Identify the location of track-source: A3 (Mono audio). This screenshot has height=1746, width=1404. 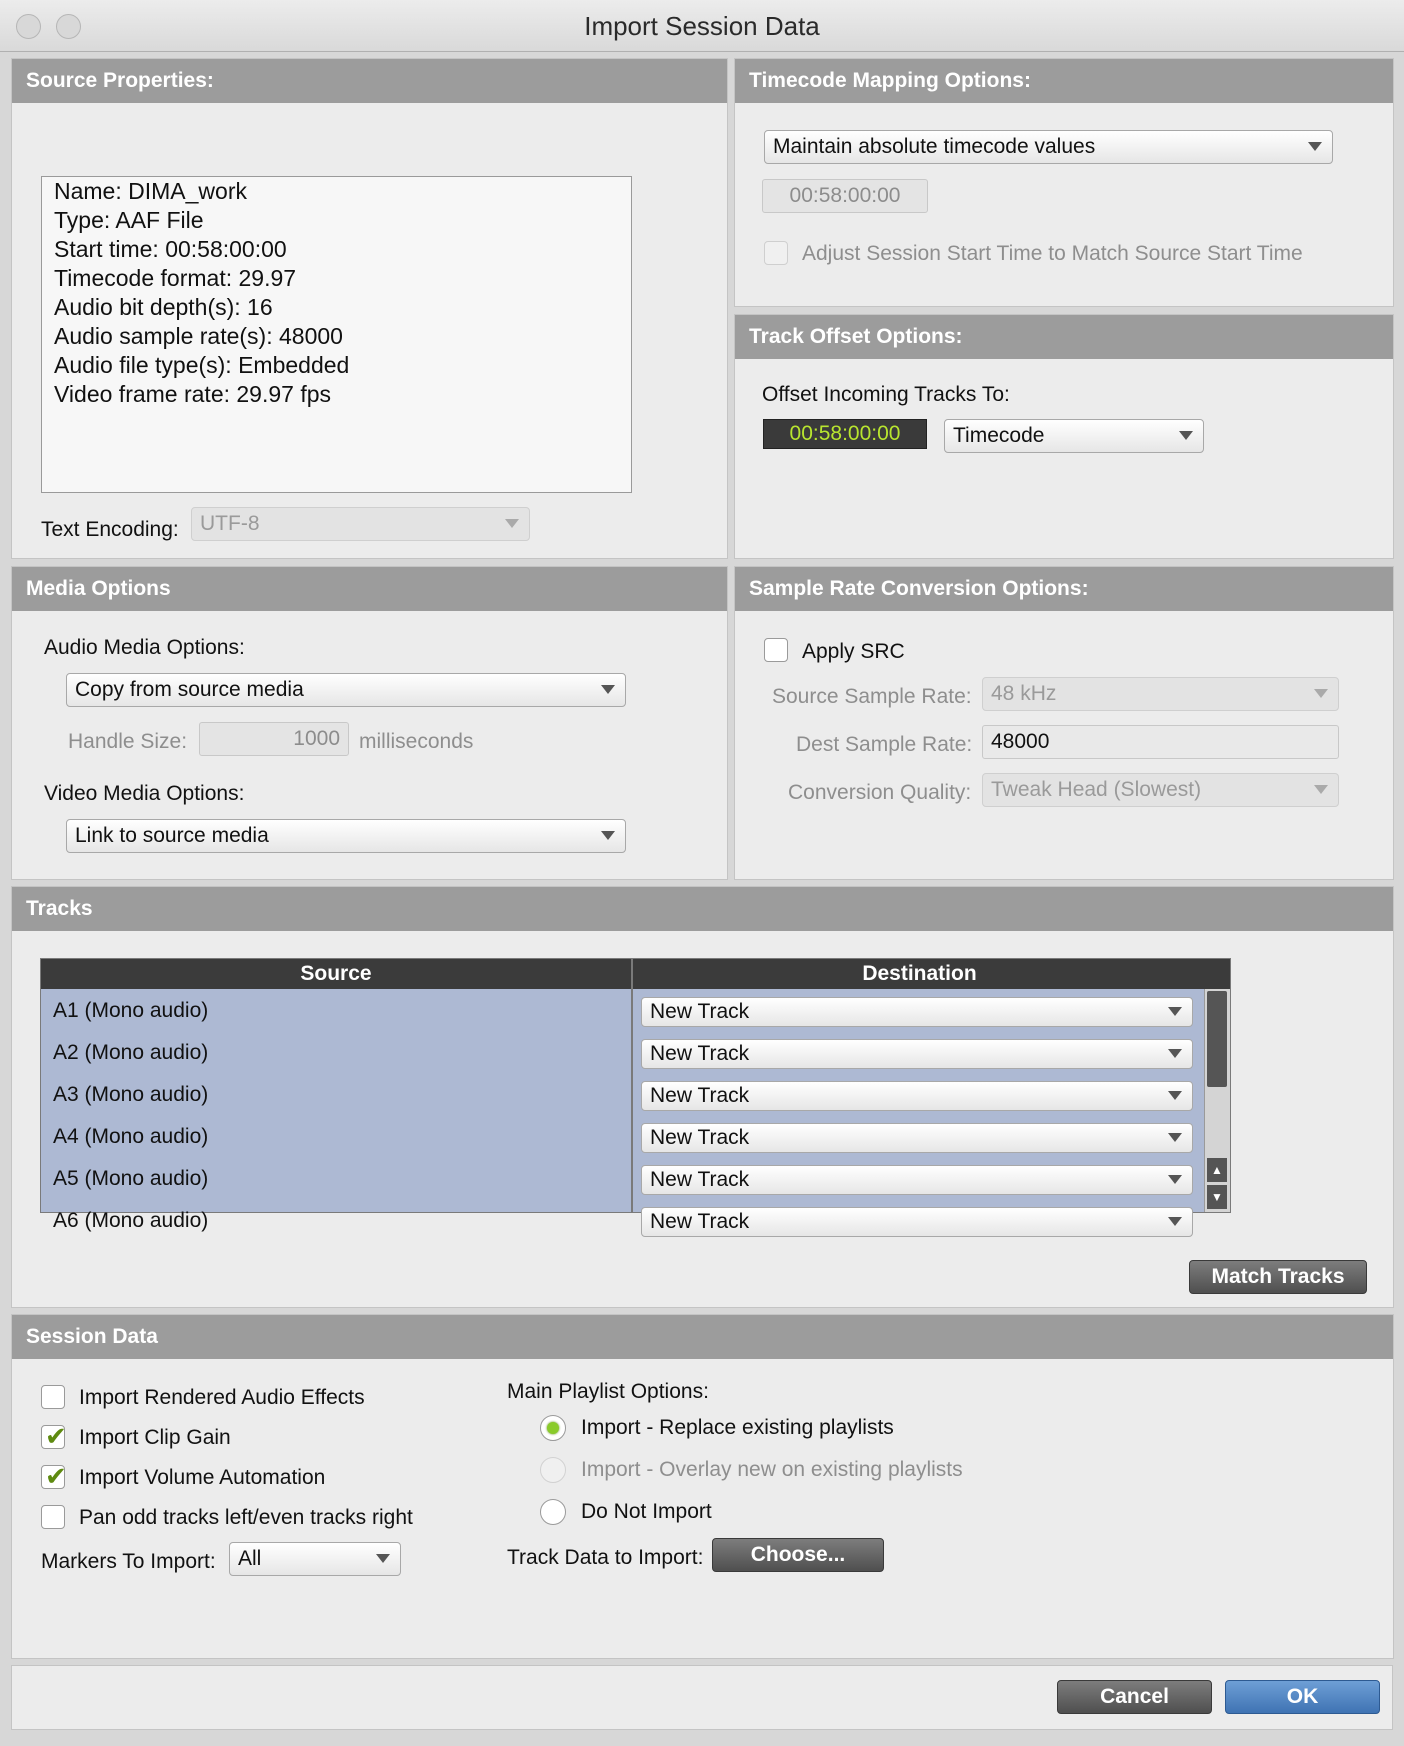
(131, 1094).